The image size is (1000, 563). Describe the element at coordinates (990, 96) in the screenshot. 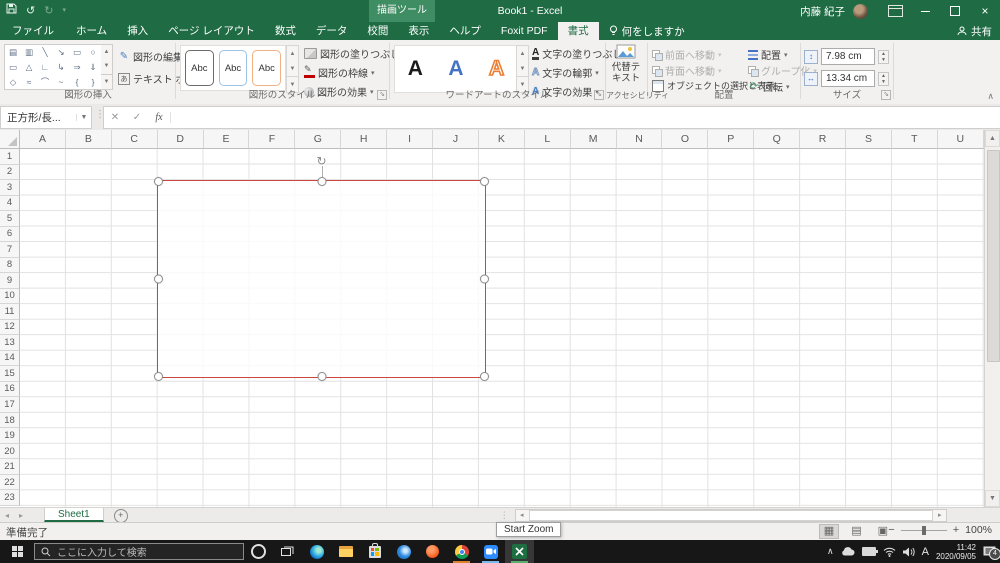

I see `collapse-ribbon-icon: ∧` at that location.